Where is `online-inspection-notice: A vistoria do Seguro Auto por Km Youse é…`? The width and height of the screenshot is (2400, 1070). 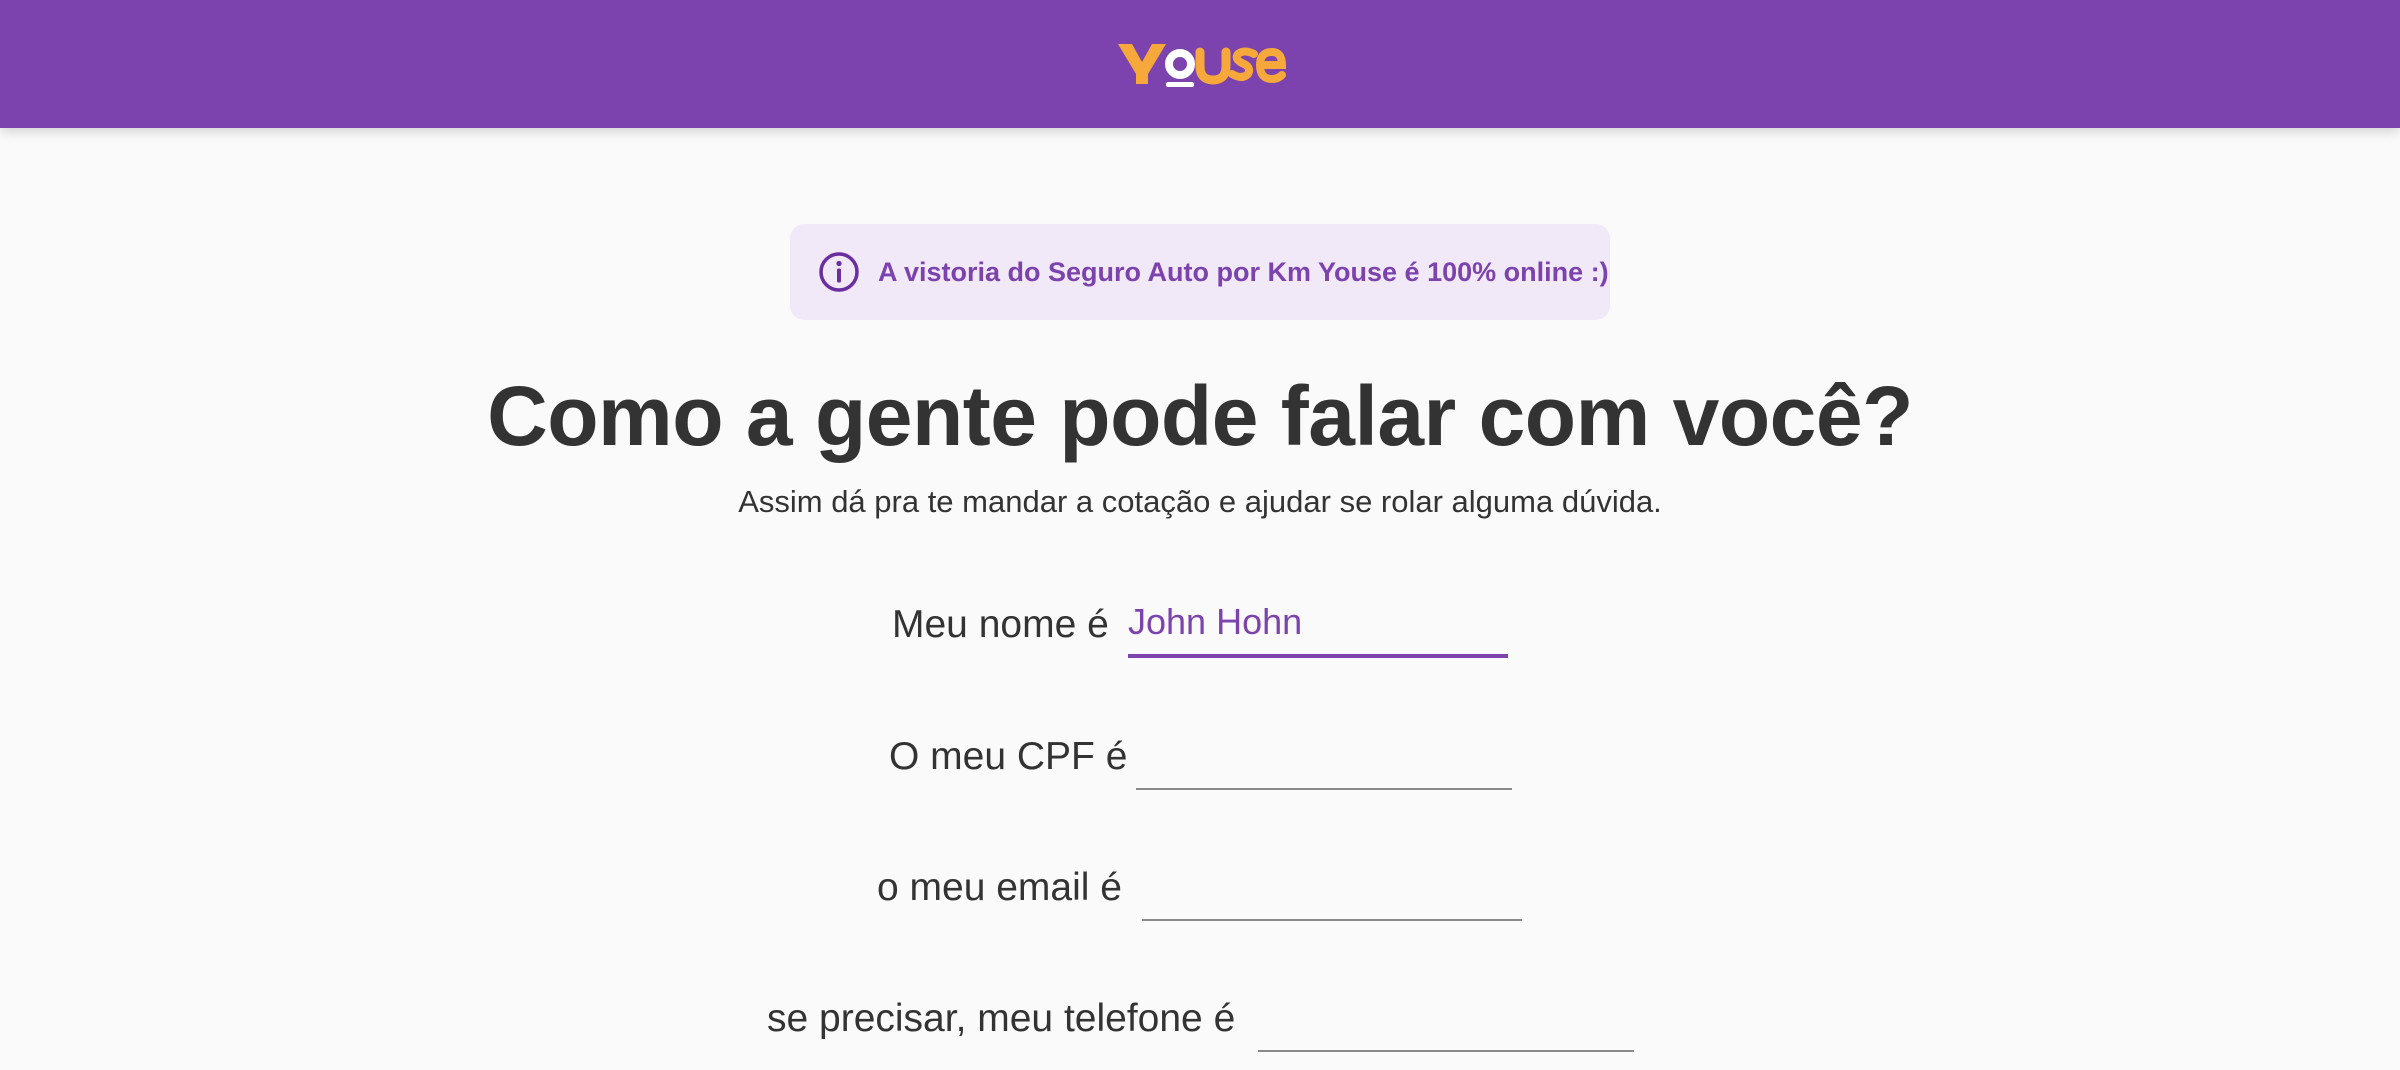 online-inspection-notice: A vistoria do Seguro Auto por Km Youse é… is located at coordinates (1200, 272).